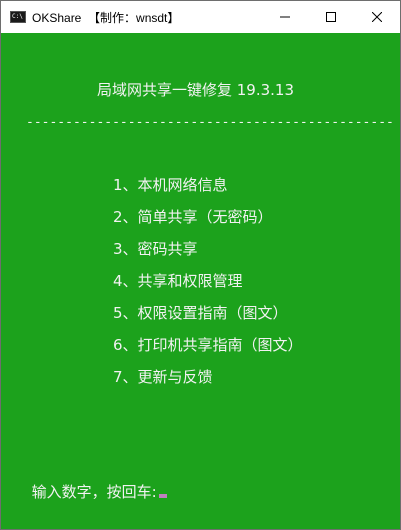  Describe the element at coordinates (163, 377) in the screenshot. I see `menu-item-update-feedback: 7、更新与反馈` at that location.